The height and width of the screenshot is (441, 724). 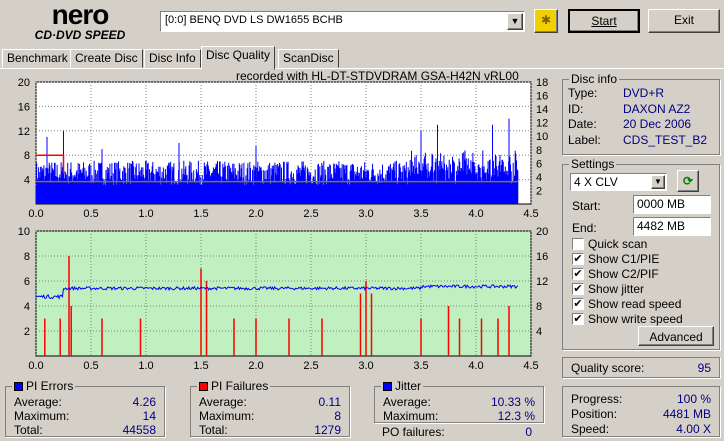 I want to click on x-tick-label: 2.5, so click(x=310, y=365).